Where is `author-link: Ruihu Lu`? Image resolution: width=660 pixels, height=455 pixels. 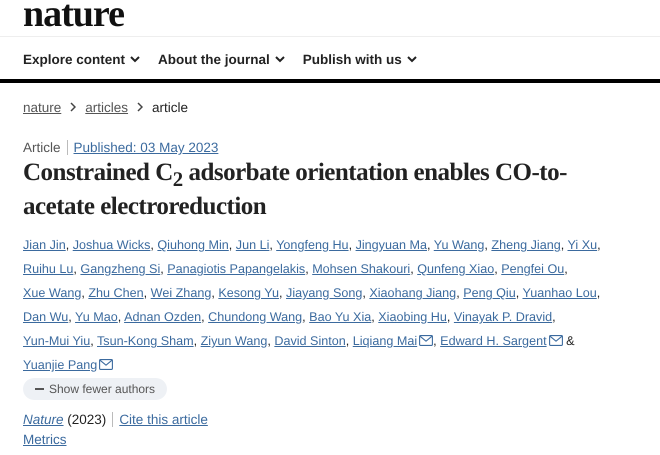 author-link: Ruihu Lu is located at coordinates (48, 269).